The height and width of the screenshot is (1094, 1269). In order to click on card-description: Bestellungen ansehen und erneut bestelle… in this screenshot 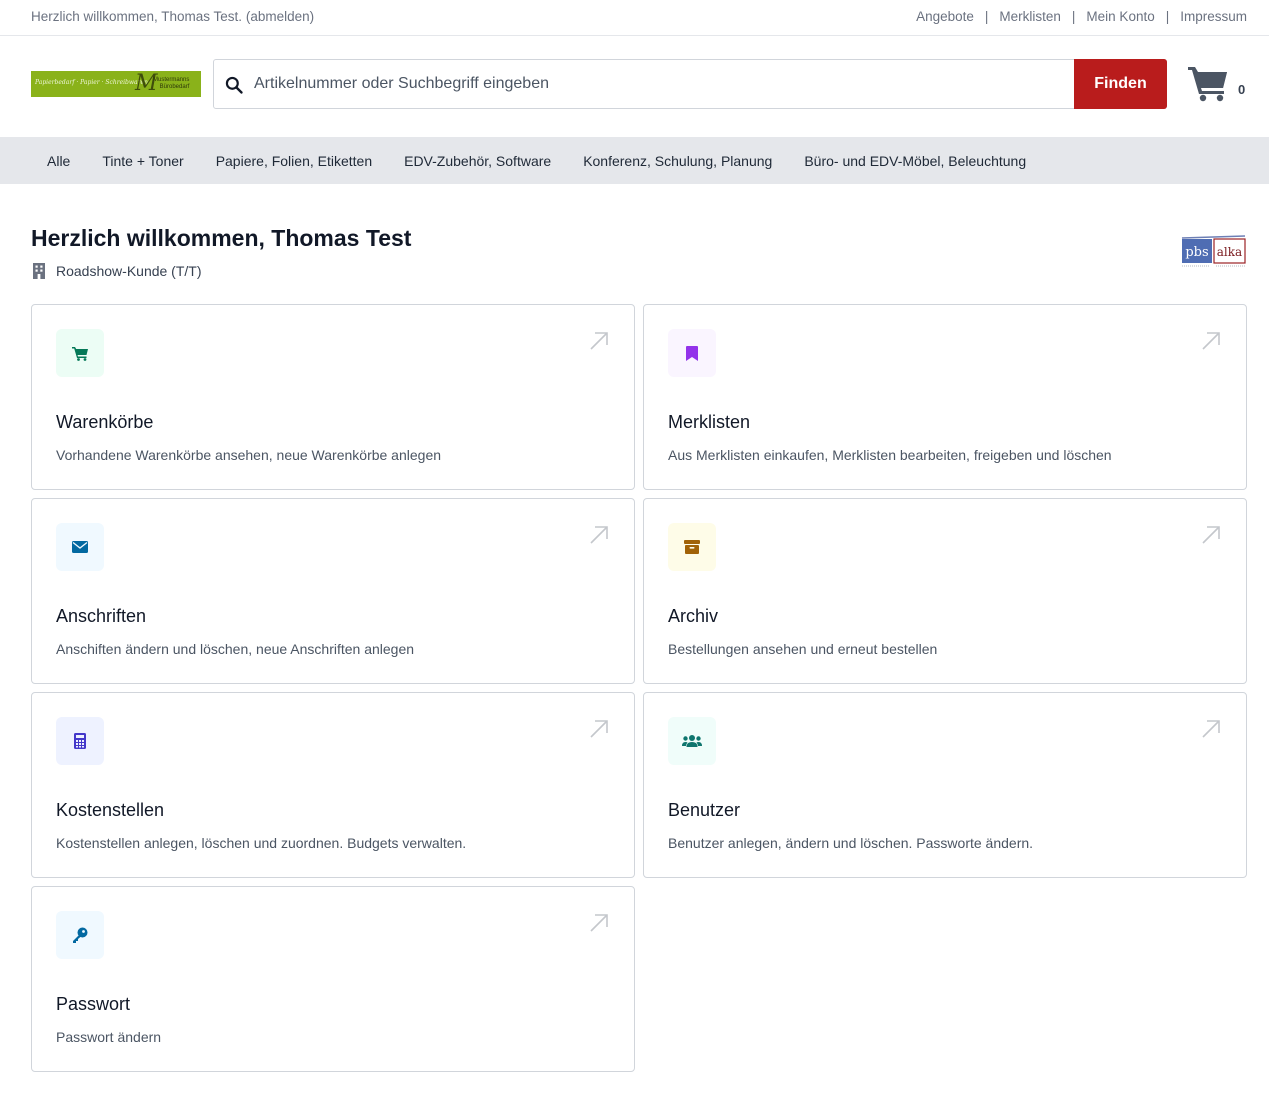, I will do `click(803, 649)`.